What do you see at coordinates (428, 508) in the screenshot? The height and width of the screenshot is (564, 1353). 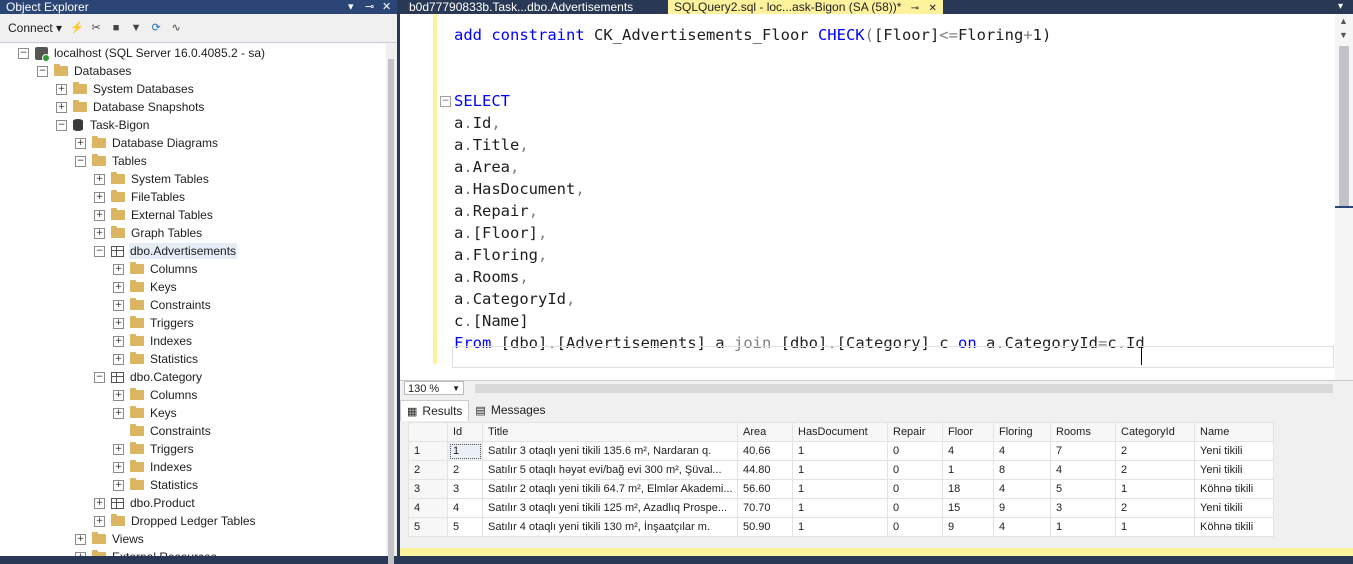 I see `row-number: 4` at bounding box center [428, 508].